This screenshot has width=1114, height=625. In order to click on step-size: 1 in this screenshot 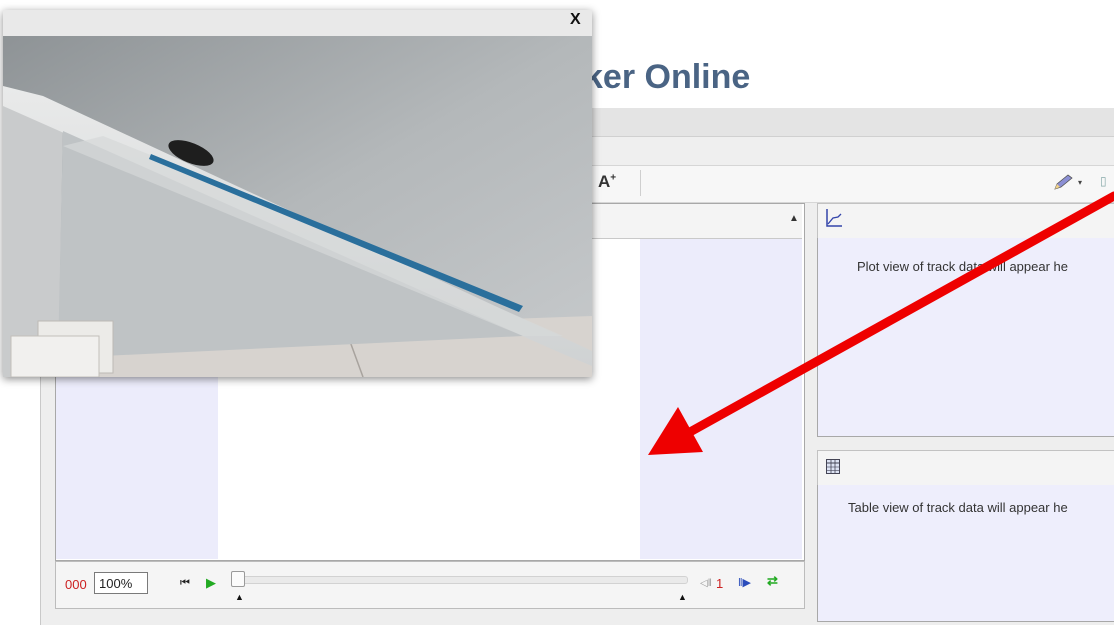, I will do `click(719, 583)`.